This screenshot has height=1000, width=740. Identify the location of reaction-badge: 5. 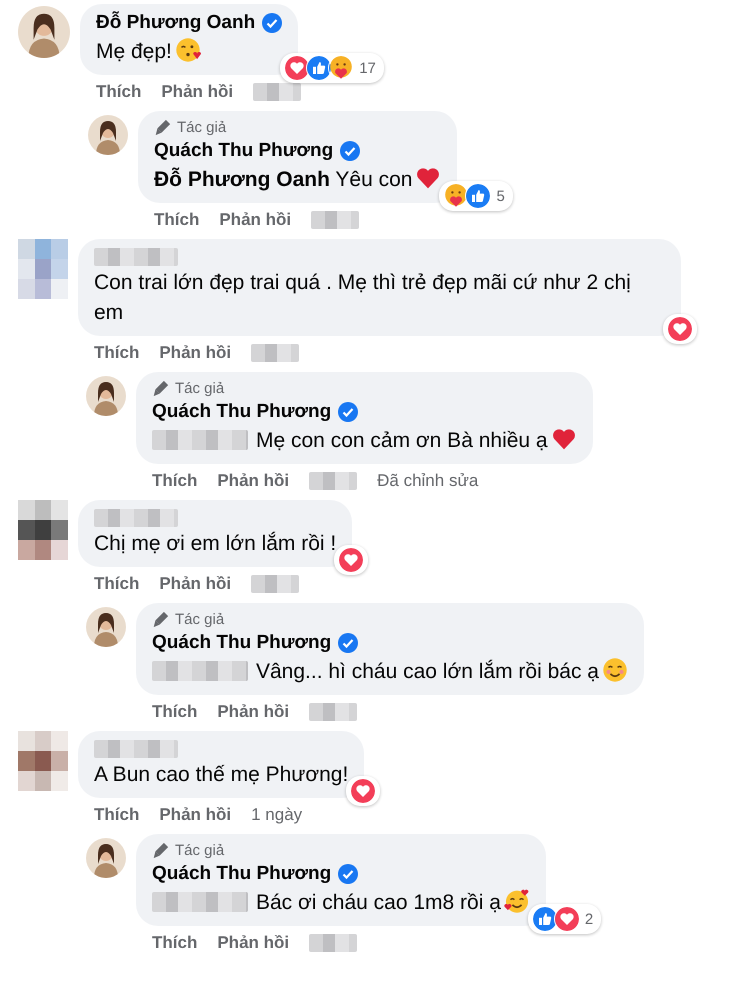
(476, 196).